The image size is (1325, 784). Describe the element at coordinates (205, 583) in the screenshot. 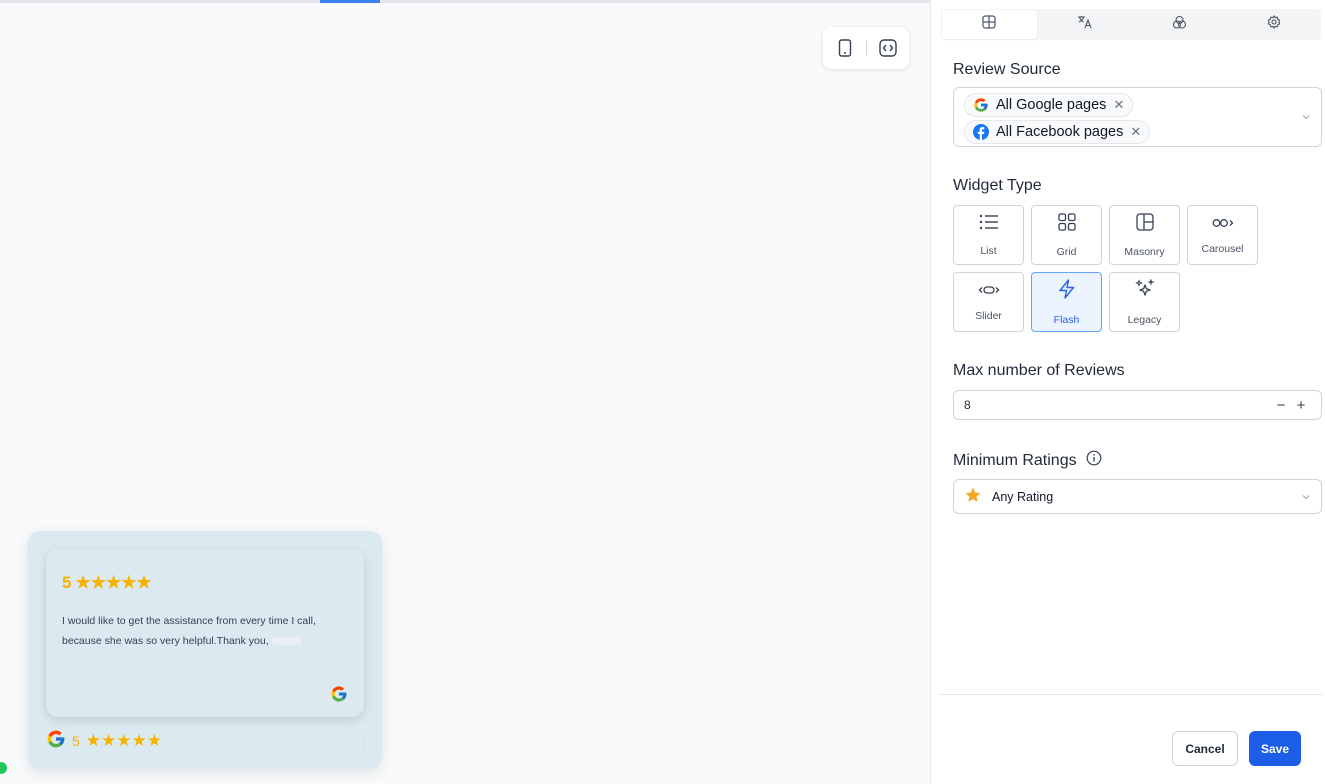

I see `review-rating: 5 ★★★★★` at that location.